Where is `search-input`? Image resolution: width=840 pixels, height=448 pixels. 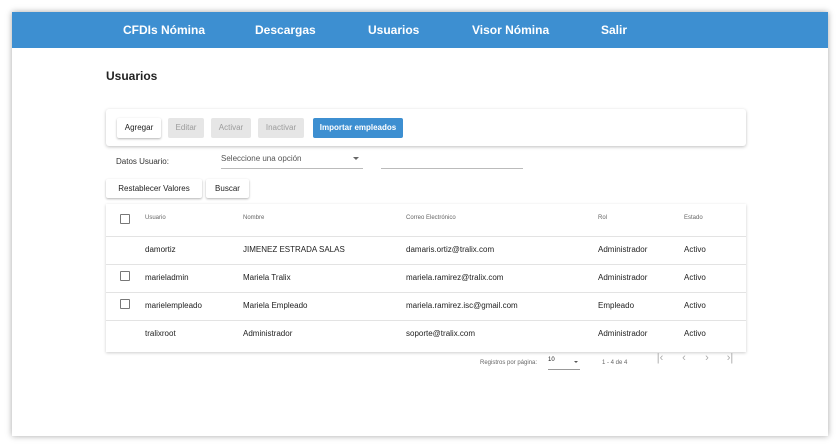 search-input is located at coordinates (452, 161).